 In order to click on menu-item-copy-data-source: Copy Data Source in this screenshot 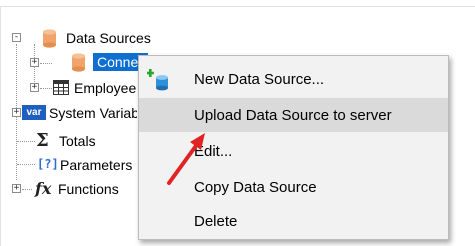, I will do `click(293, 187)`.